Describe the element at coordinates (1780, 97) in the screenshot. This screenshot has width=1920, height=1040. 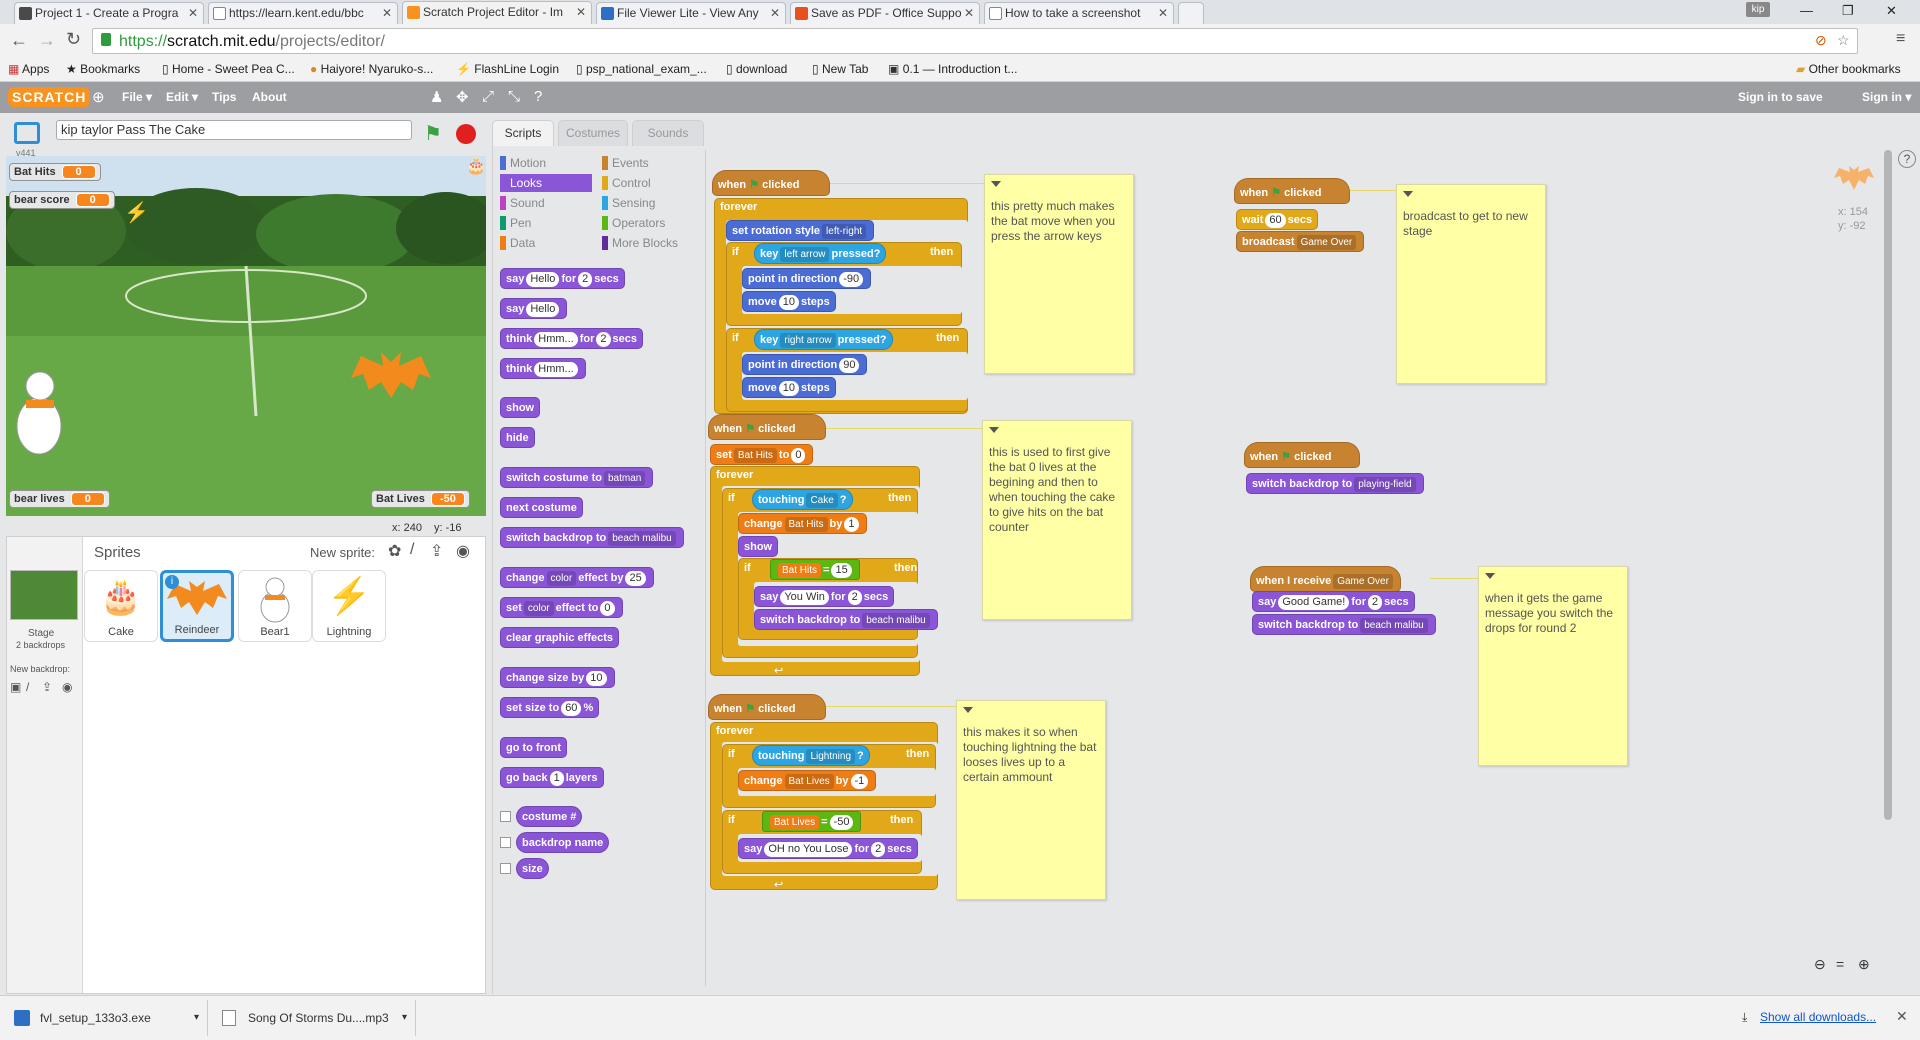
I see `sign-in-to-save: Sign in to save` at that location.